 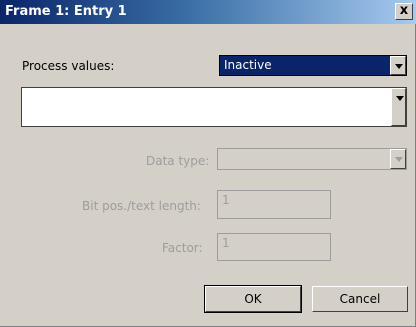 I want to click on data-type-label: Data type:, so click(x=178, y=161).